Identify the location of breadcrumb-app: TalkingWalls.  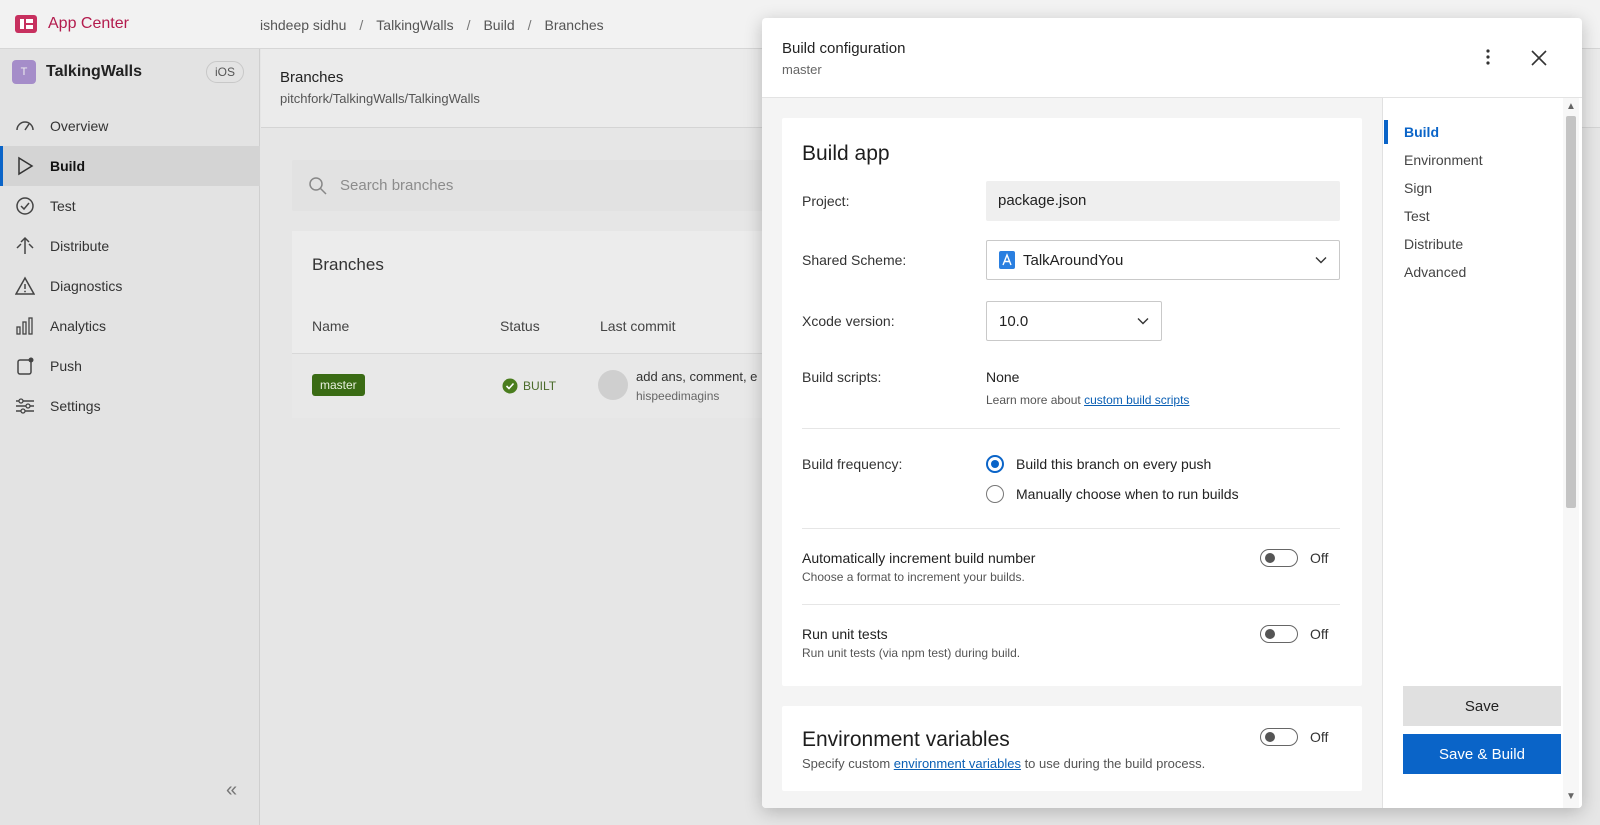
(414, 25).